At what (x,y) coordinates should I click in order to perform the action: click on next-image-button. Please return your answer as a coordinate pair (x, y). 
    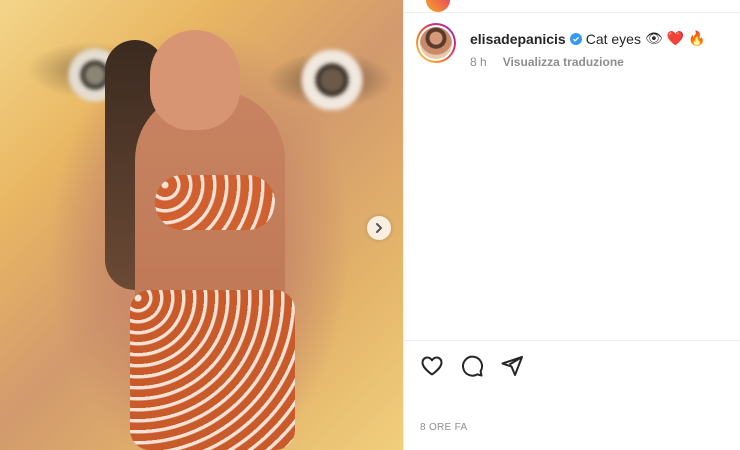
    Looking at the image, I should click on (379, 228).